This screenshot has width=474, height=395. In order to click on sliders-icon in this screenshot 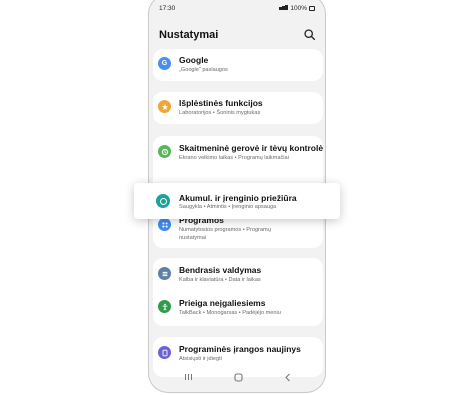, I will do `click(164, 273)`.